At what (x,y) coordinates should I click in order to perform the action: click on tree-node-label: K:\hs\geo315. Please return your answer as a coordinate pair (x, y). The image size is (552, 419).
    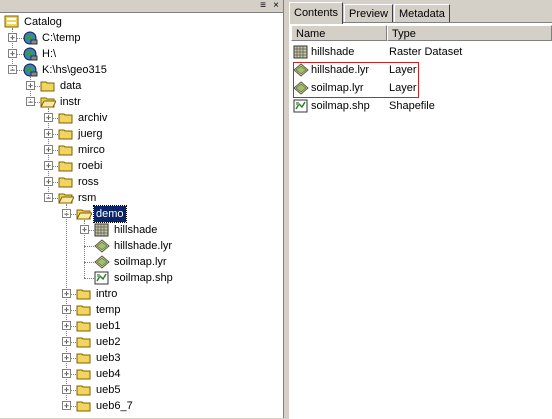
    Looking at the image, I should click on (74, 70).